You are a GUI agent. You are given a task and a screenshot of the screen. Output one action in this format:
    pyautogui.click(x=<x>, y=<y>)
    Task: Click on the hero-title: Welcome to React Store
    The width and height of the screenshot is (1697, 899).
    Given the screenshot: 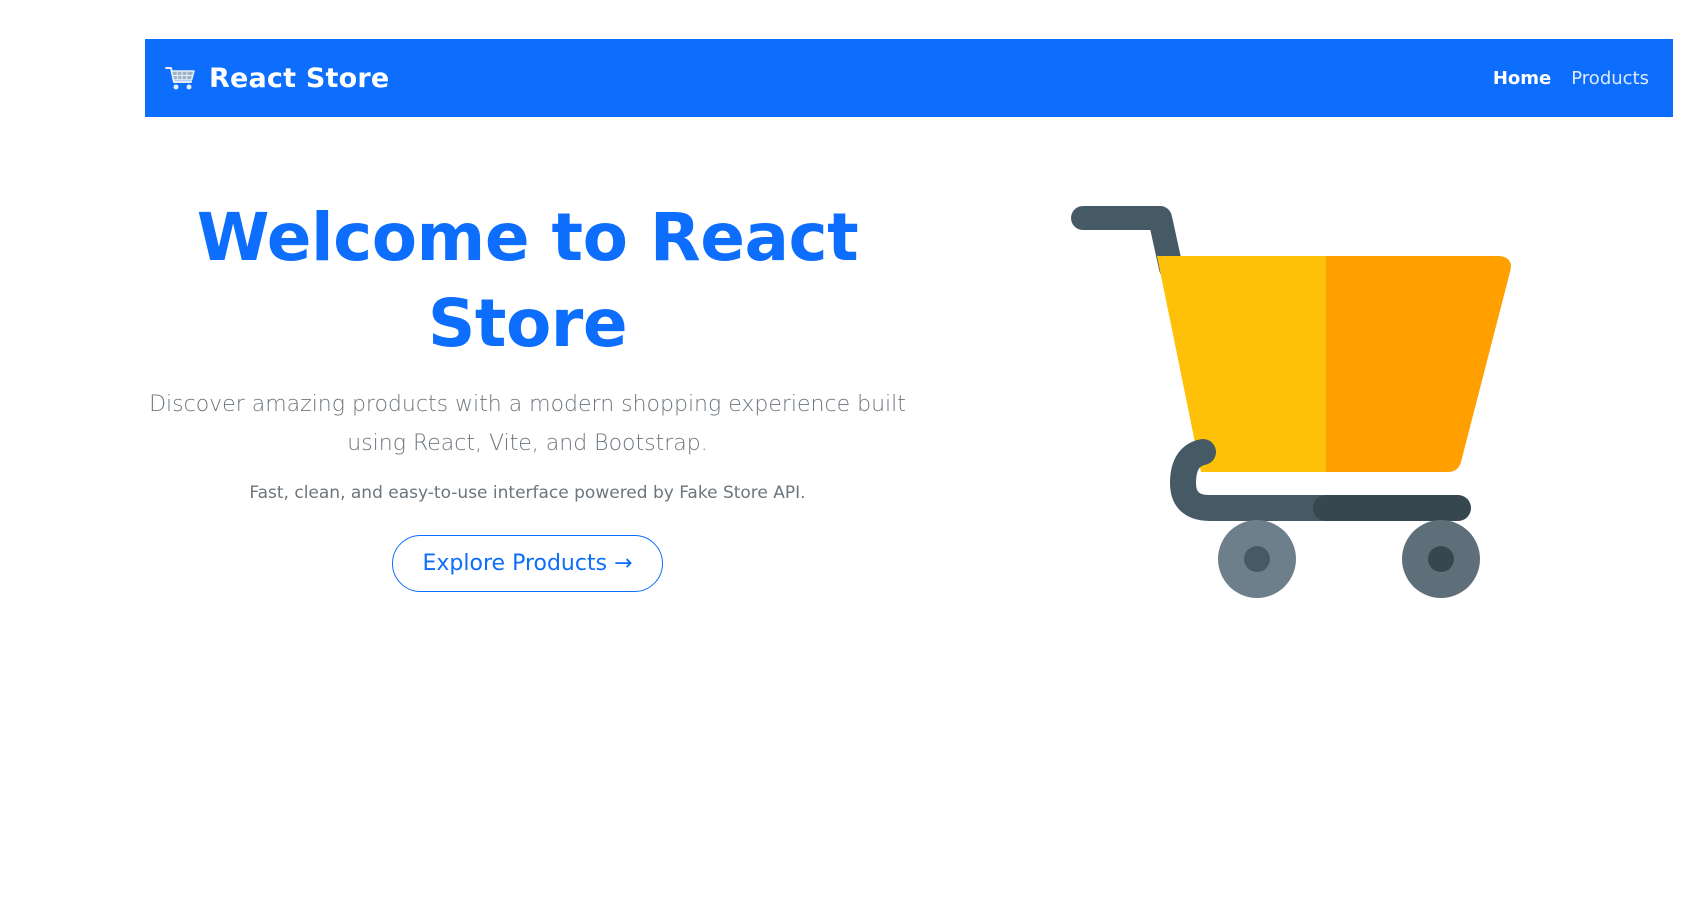 What is the action you would take?
    pyautogui.click(x=527, y=280)
    